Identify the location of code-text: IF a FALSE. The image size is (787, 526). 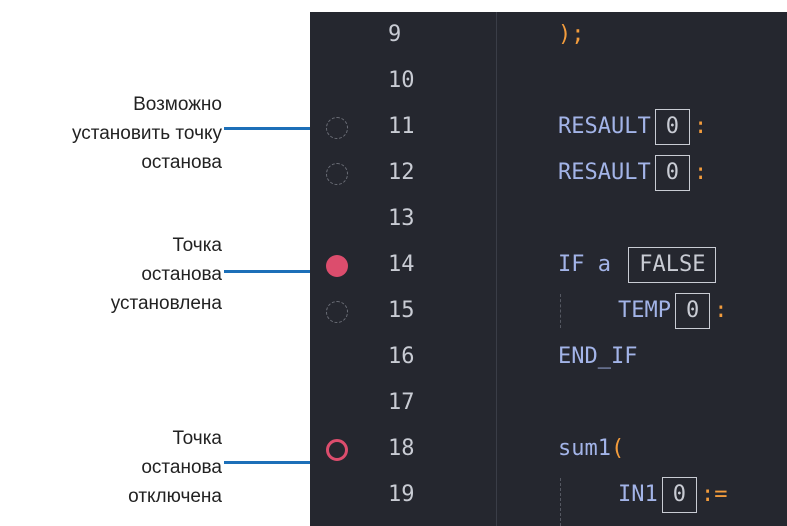
(639, 265).